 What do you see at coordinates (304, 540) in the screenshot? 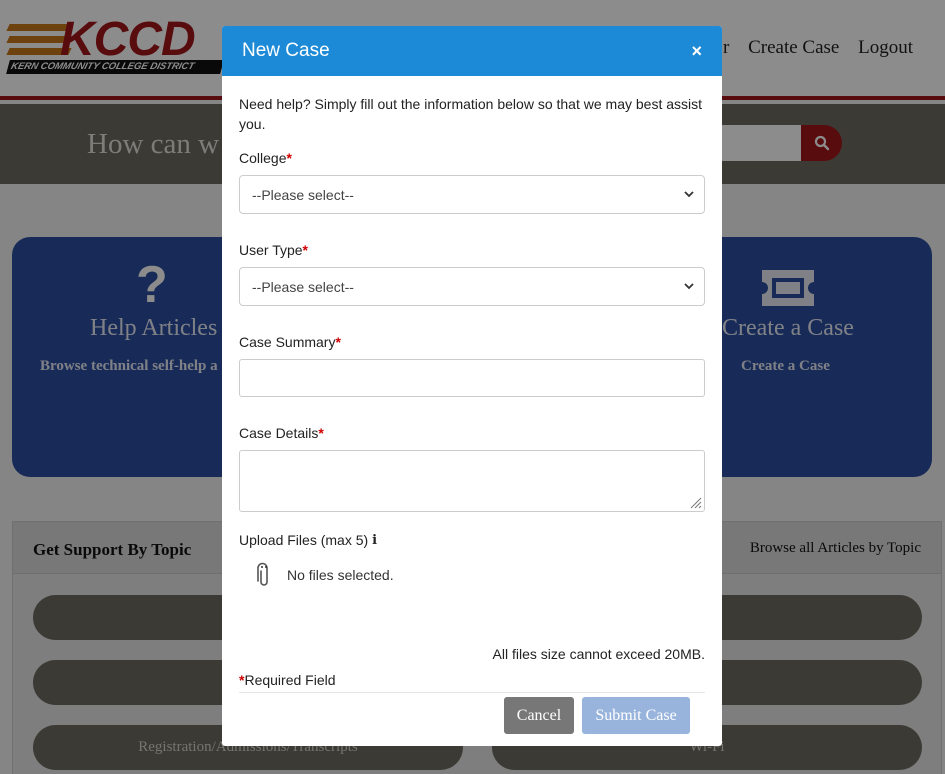
I see `upload-files-label-text: Upload Files (max 5)` at bounding box center [304, 540].